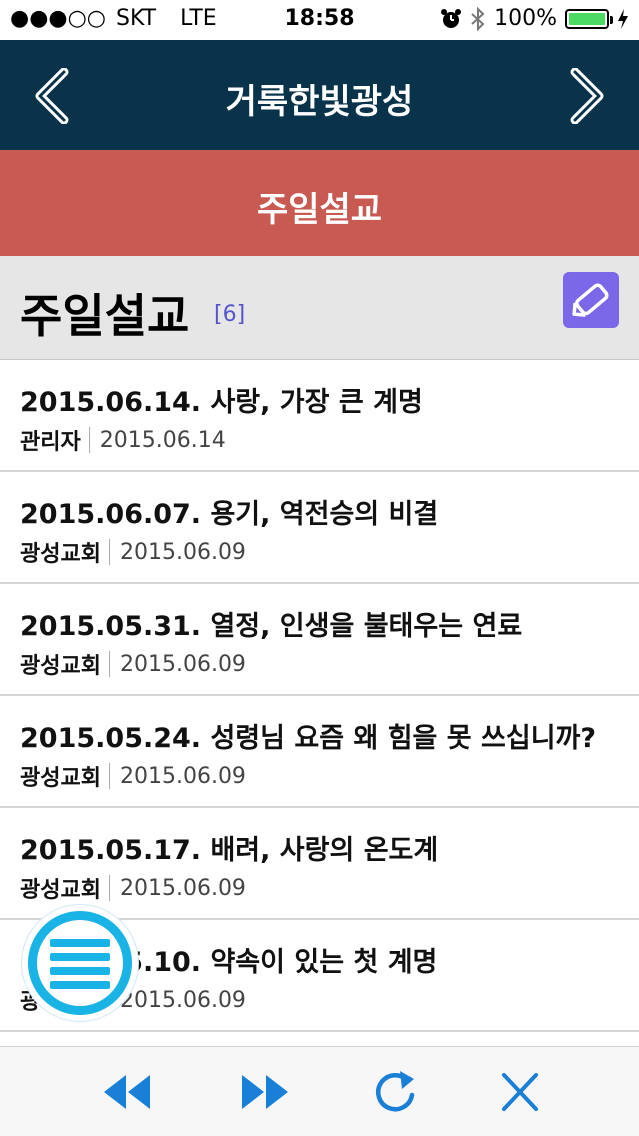 Image resolution: width=639 pixels, height=1136 pixels. What do you see at coordinates (105, 316) in the screenshot?
I see `board-title: 주일설교` at bounding box center [105, 316].